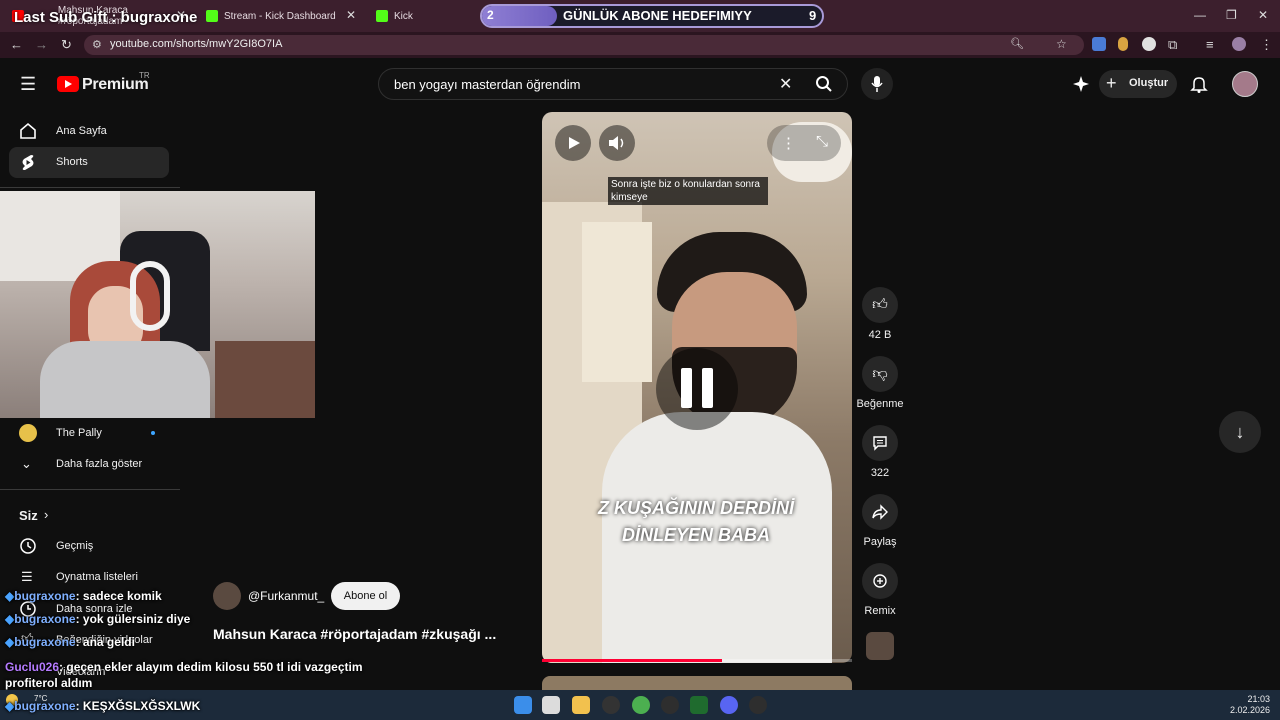 This screenshot has width=1280, height=720. What do you see at coordinates (1266, 45) in the screenshot?
I see `browser-menu-icon: ⋮` at bounding box center [1266, 45].